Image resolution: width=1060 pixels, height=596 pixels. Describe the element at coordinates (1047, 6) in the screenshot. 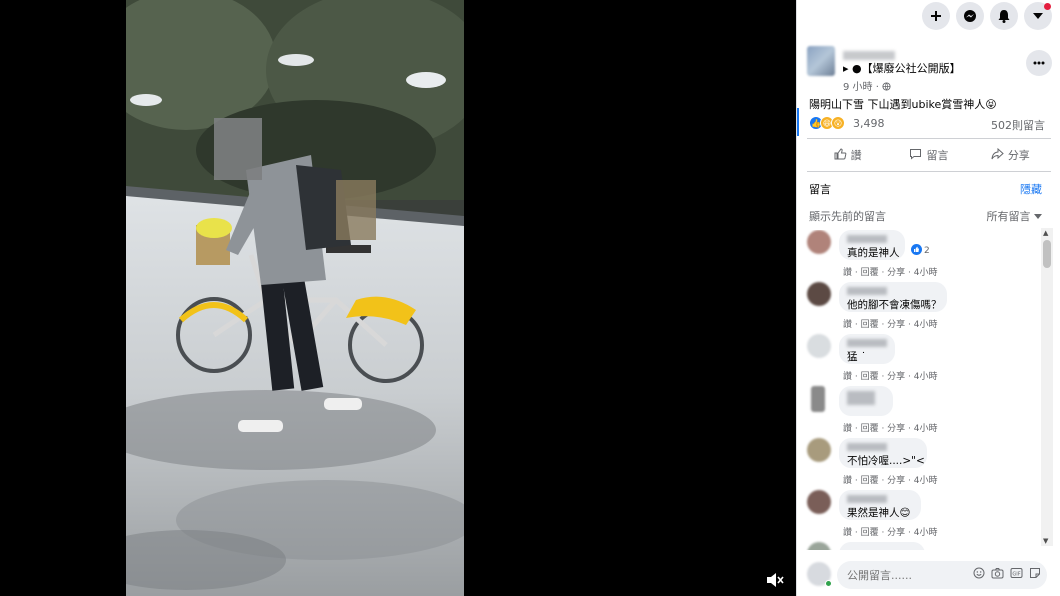

I see `notification-dot` at that location.